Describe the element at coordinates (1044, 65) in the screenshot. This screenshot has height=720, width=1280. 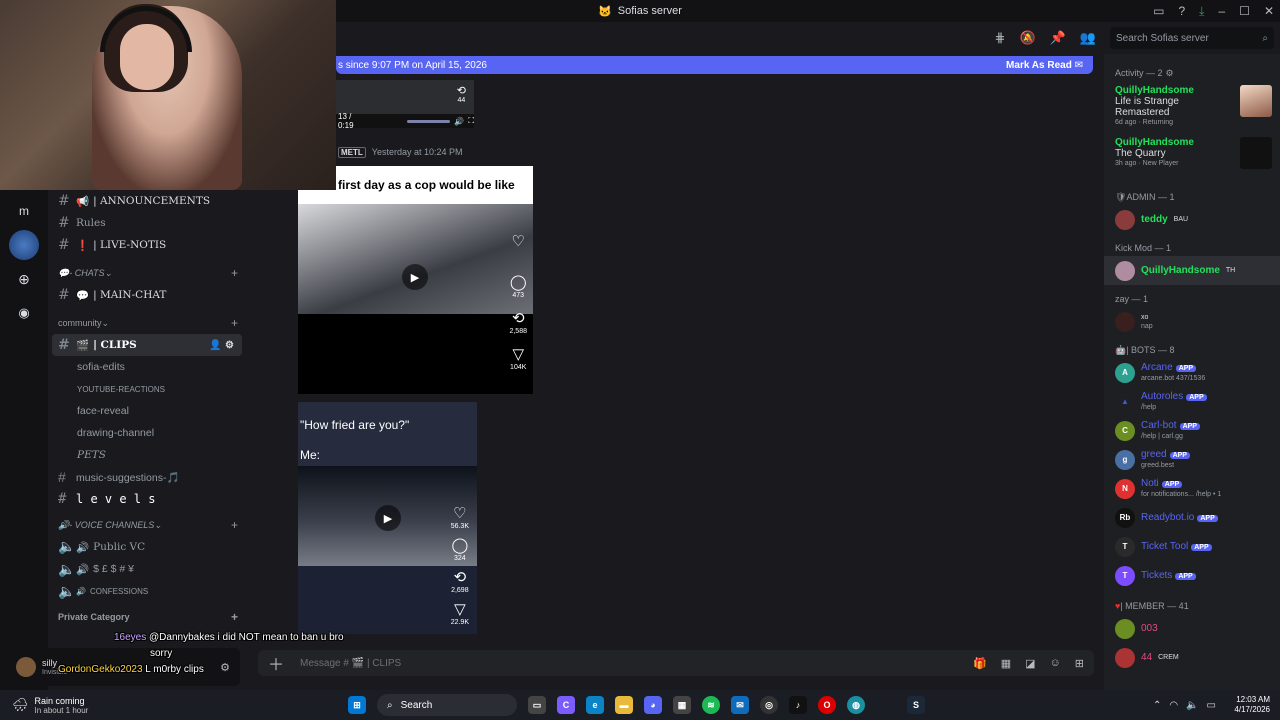
I see `mark-as-read-button: Mark As Read ✉` at that location.